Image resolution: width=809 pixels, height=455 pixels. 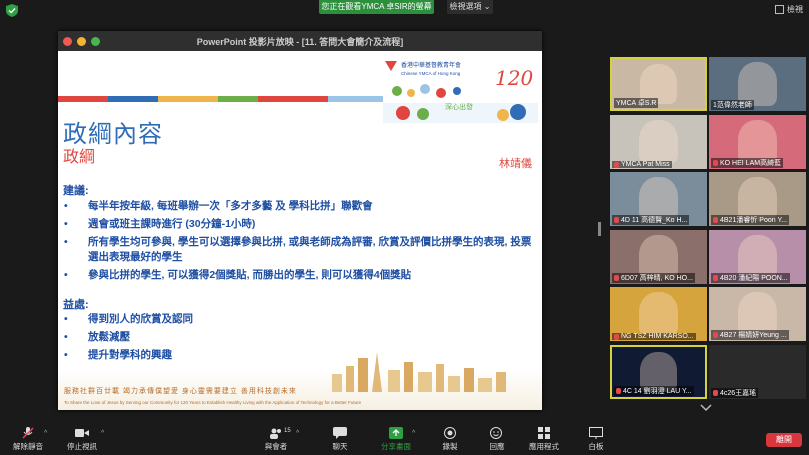 I want to click on reactions-button: 回應, so click(x=497, y=439).